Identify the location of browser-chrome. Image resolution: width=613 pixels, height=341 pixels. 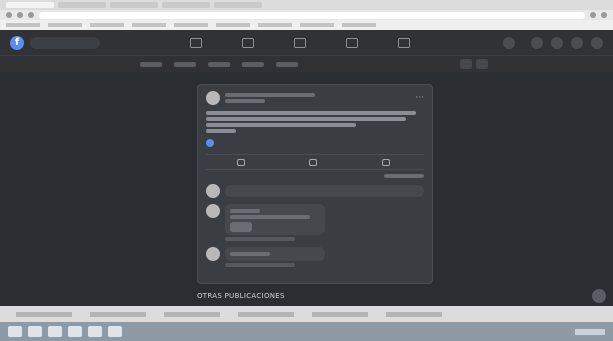
(306, 15).